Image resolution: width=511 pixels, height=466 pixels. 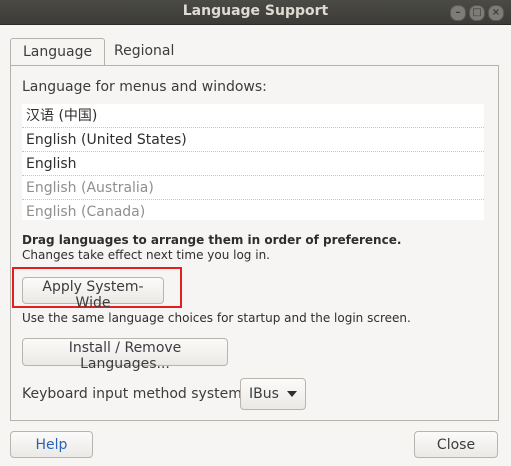 What do you see at coordinates (253, 210) in the screenshot?
I see `list-item: English (Canada)` at bounding box center [253, 210].